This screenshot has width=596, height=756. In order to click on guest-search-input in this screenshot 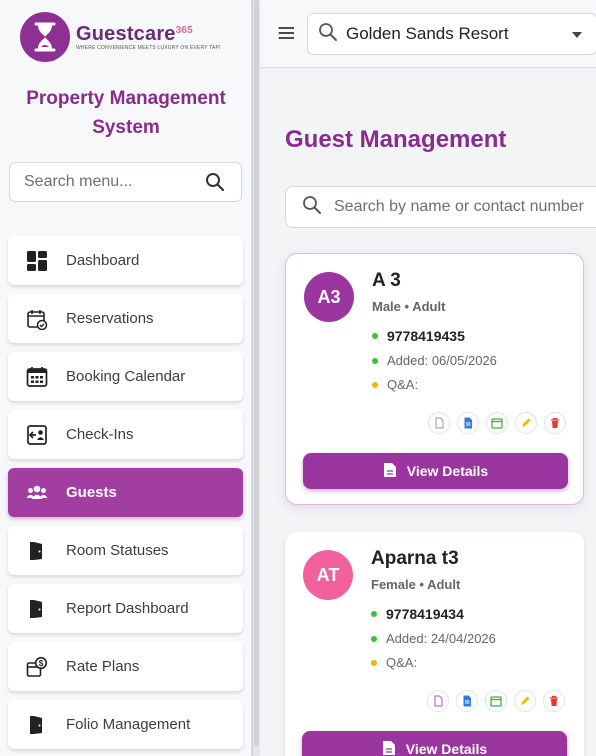, I will do `click(465, 207)`.